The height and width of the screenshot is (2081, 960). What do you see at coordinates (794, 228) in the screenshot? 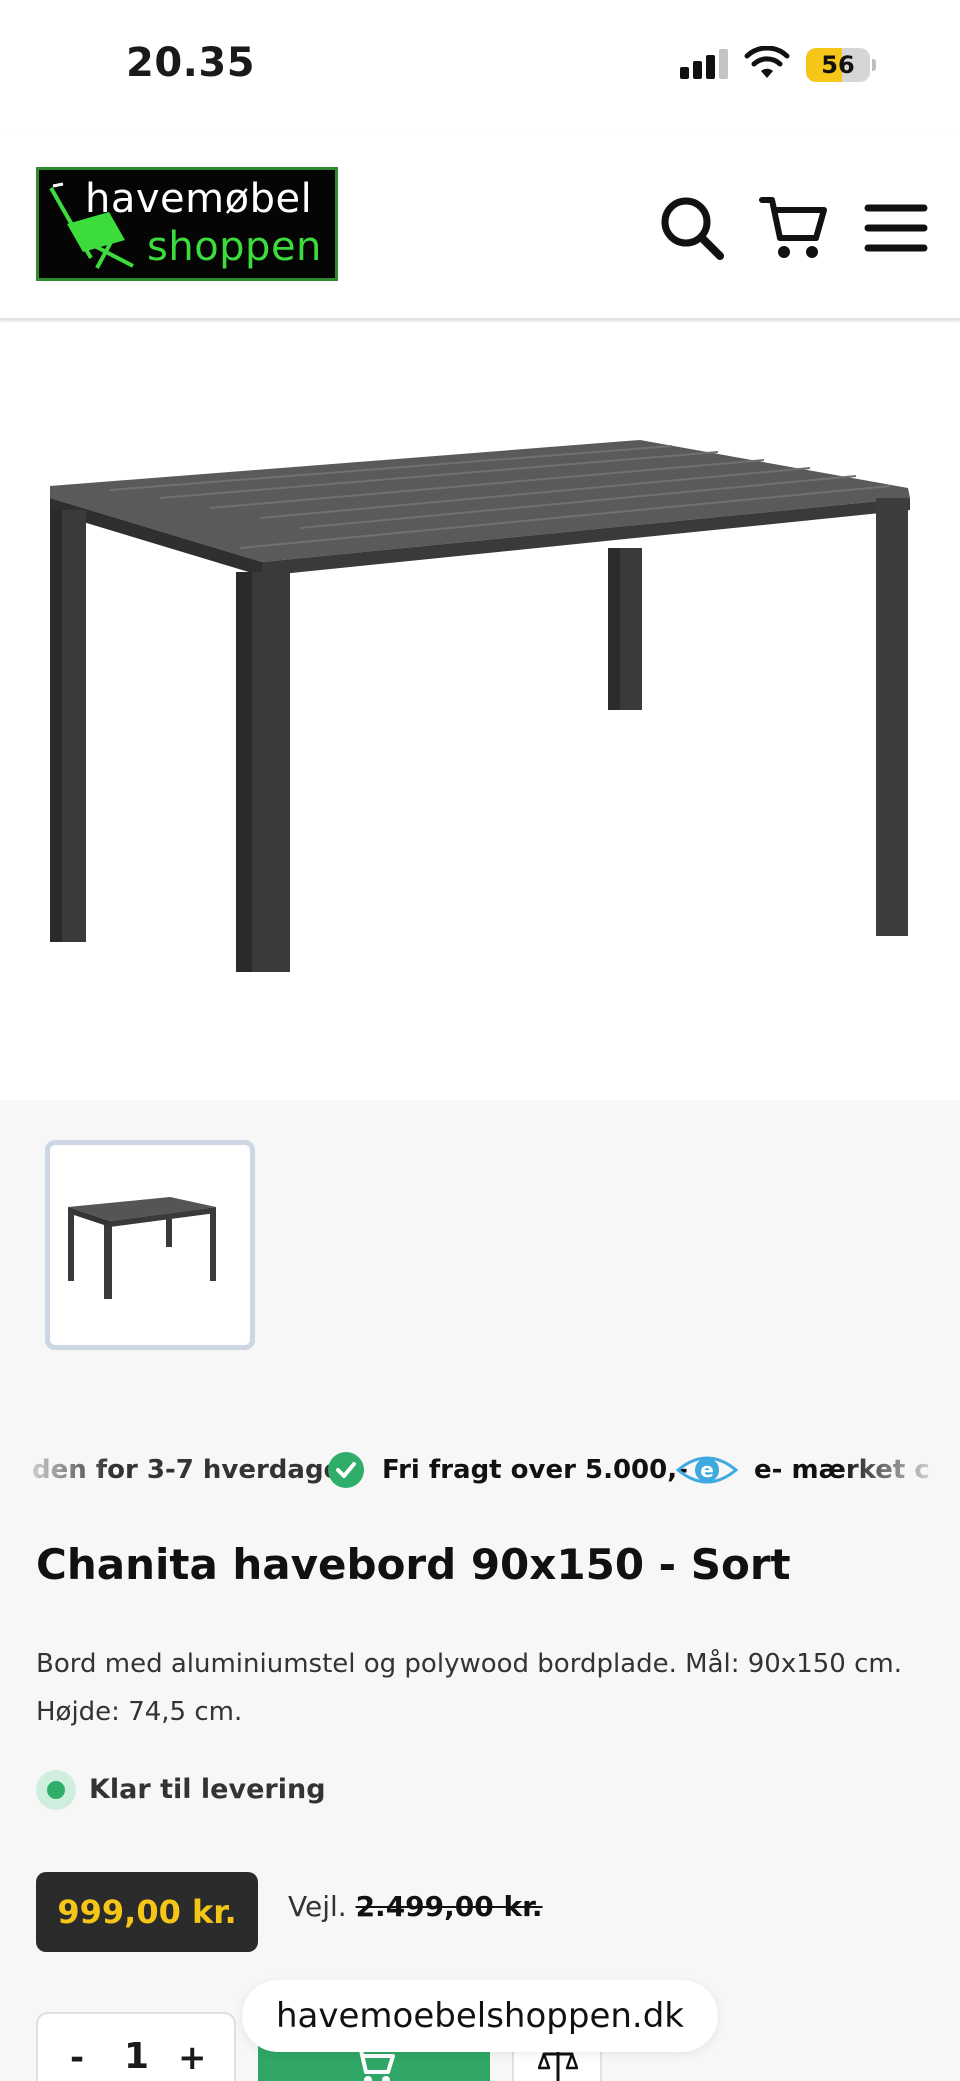
I see `cart-icon` at bounding box center [794, 228].